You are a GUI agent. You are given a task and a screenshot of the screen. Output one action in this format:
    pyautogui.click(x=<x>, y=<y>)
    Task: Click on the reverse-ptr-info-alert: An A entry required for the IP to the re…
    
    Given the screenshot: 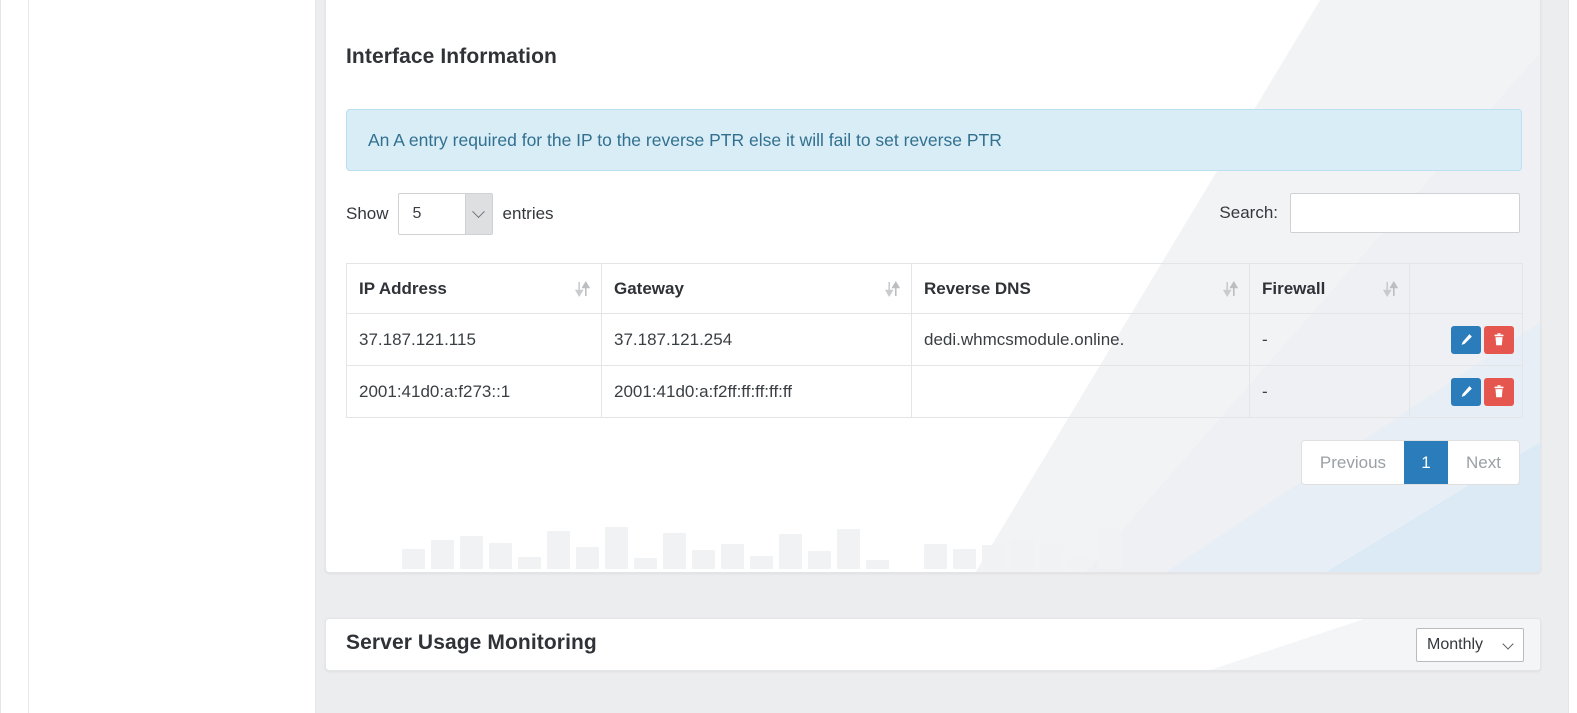 What is the action you would take?
    pyautogui.click(x=934, y=140)
    